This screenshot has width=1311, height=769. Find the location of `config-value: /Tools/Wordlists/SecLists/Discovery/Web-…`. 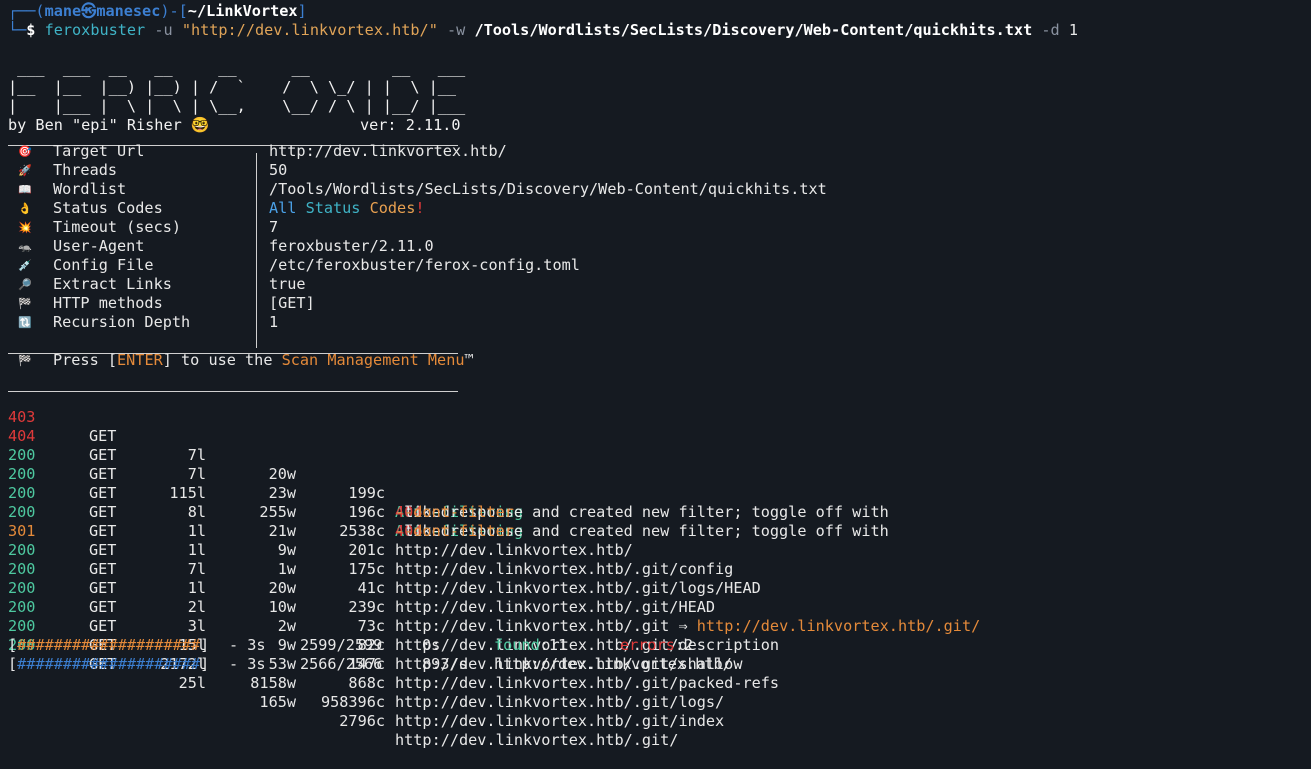

config-value: /Tools/Wordlists/SecLists/Discovery/Web-… is located at coordinates (548, 189).